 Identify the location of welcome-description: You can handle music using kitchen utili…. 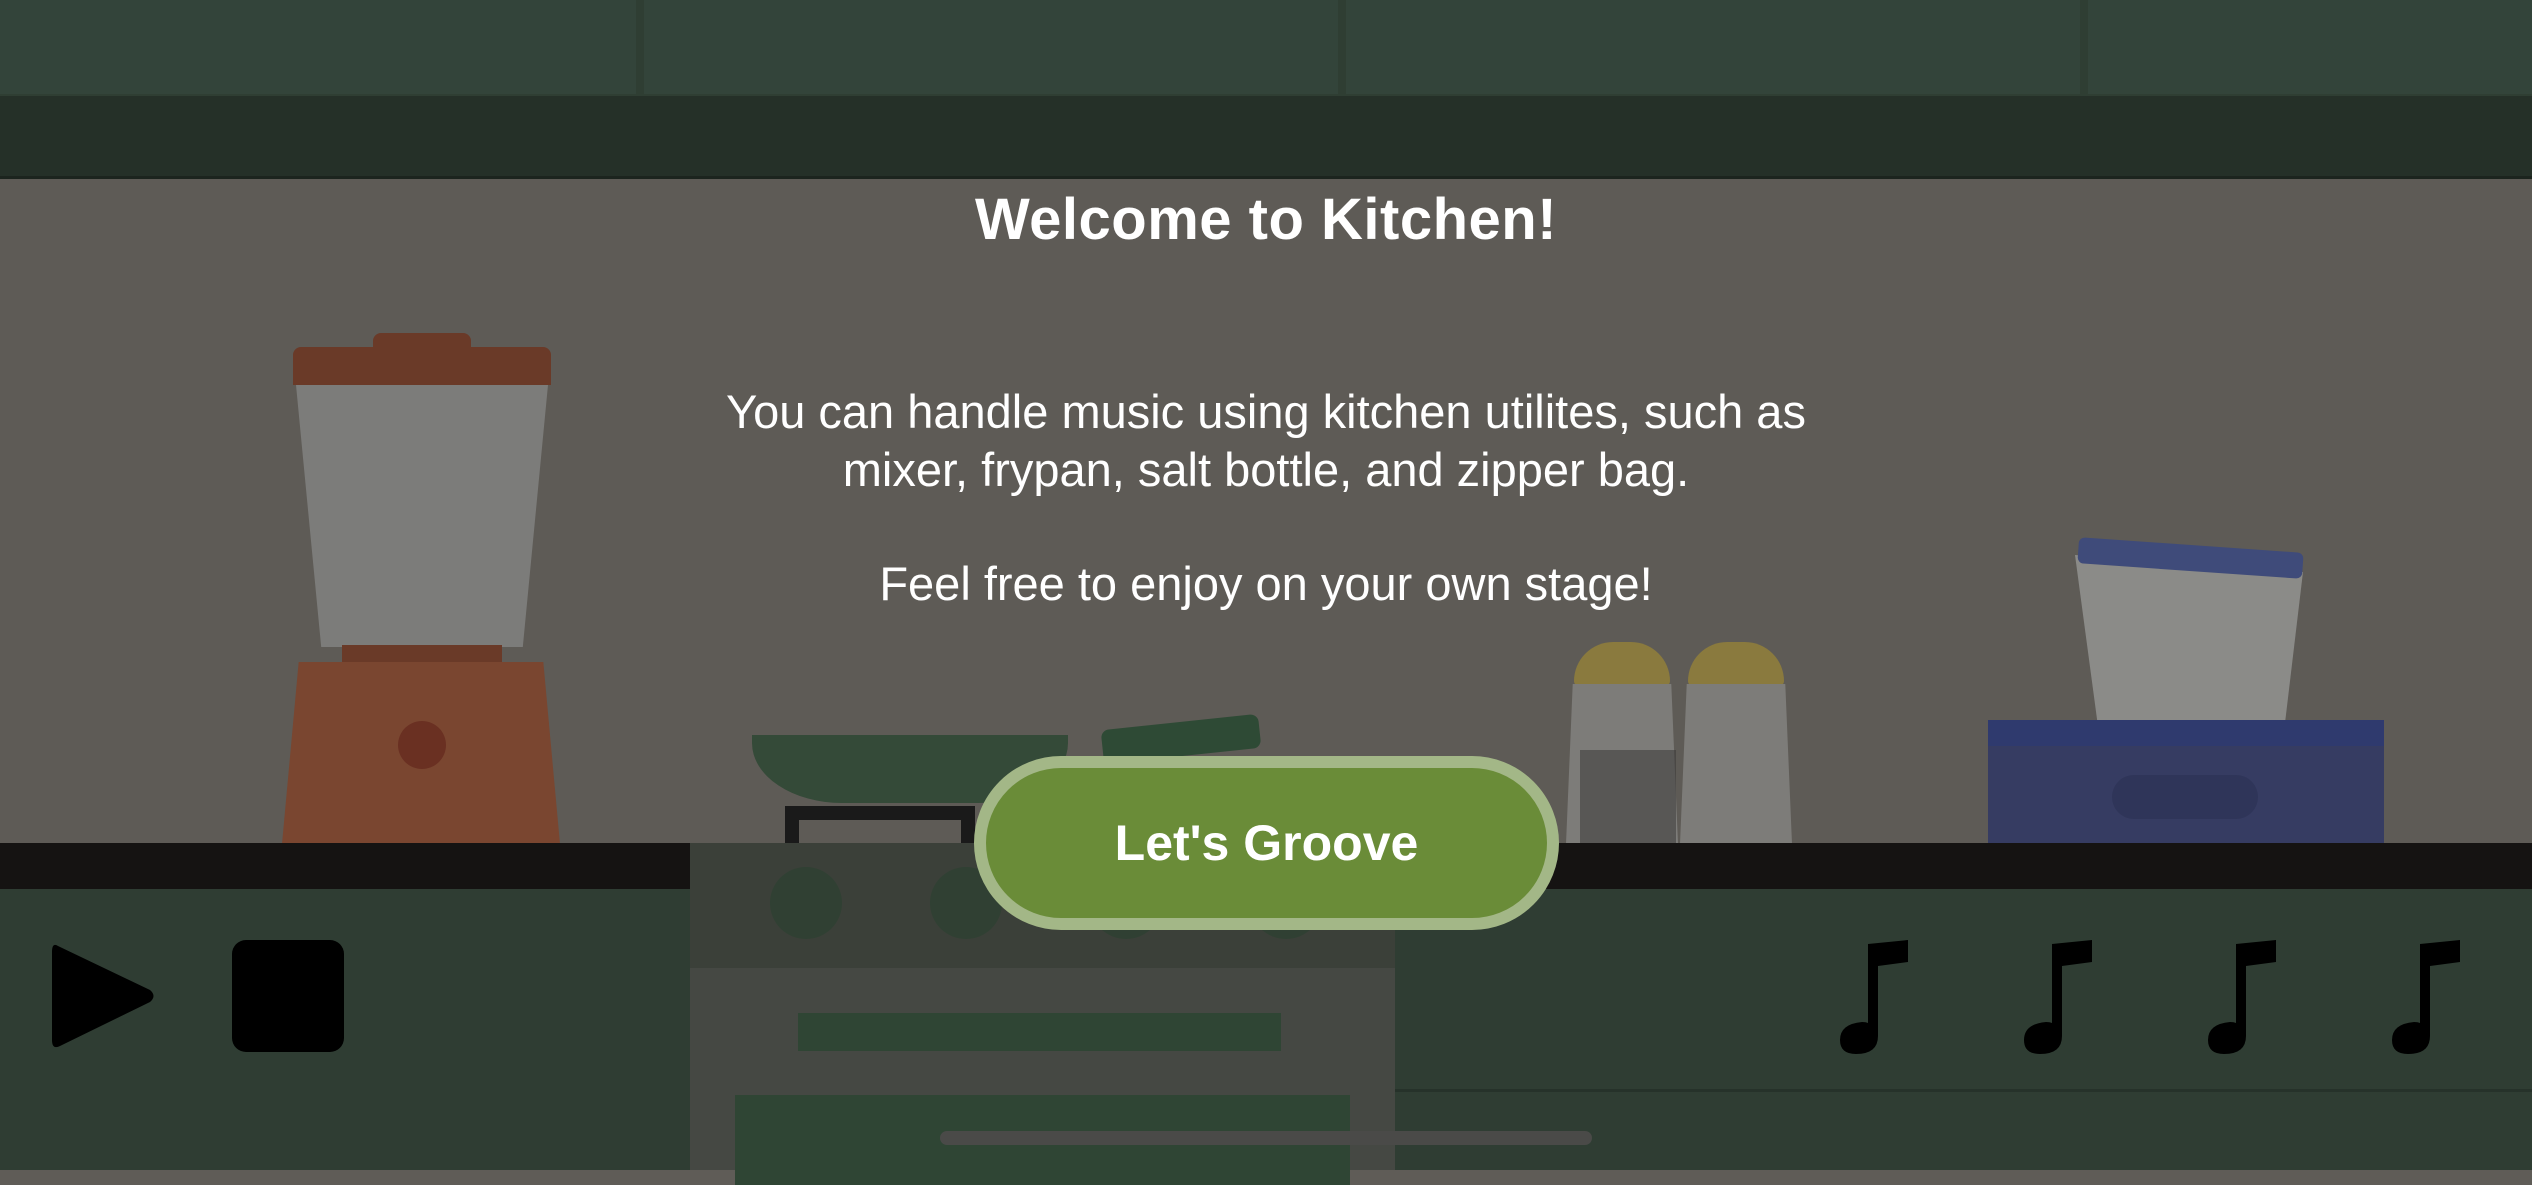
(1266, 440).